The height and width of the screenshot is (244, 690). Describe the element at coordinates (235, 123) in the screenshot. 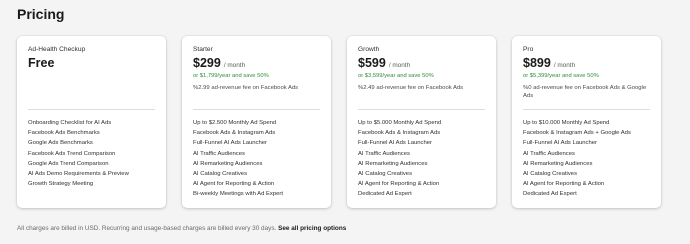

I see `feature-item: Up to $2.500 Monthly Ad Spend` at that location.